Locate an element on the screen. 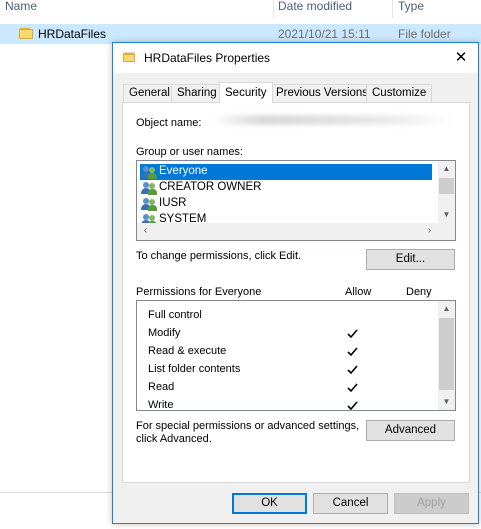  tab-previous-versions: Previous Versions is located at coordinates (322, 93).